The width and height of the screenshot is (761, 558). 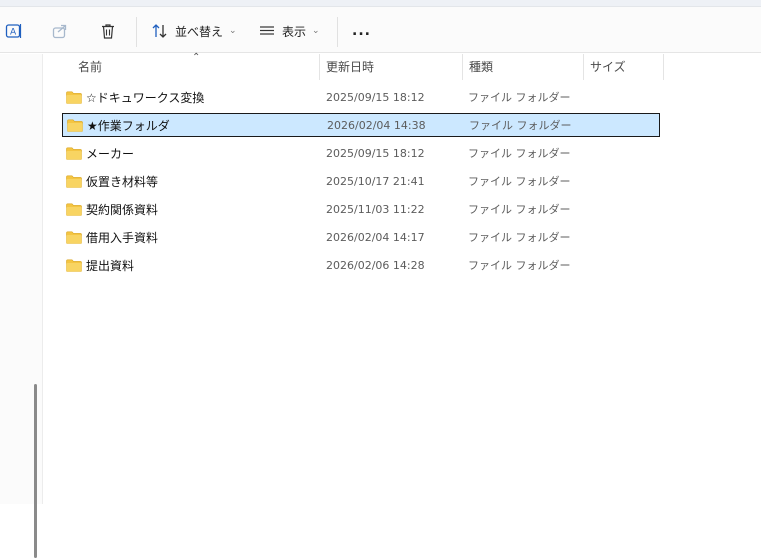 What do you see at coordinates (122, 237) in the screenshot?
I see `file-name: 借用入手資料` at bounding box center [122, 237].